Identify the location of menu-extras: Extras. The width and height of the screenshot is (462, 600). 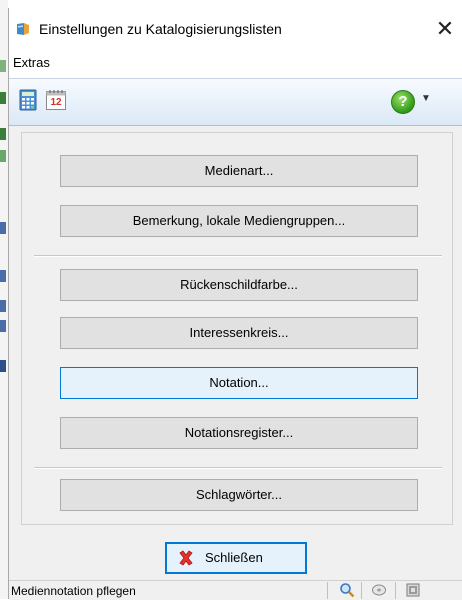
(31, 62).